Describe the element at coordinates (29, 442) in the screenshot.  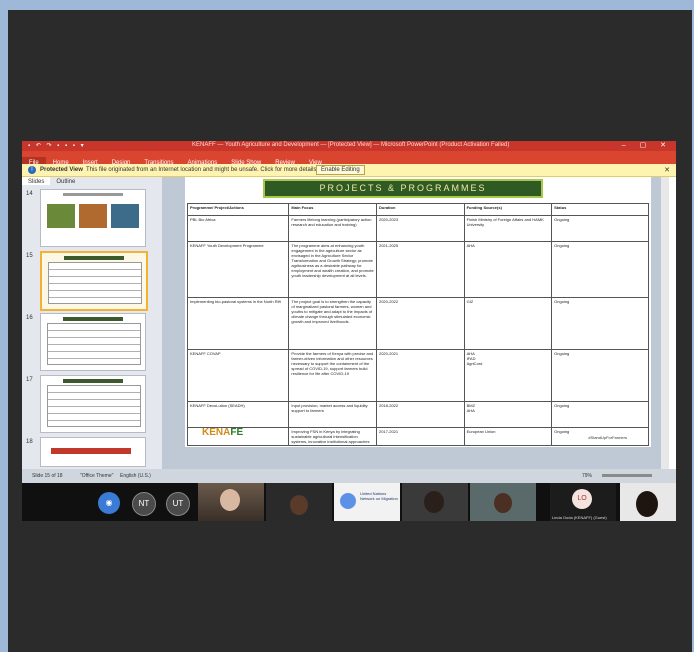
I see `thumbnail-number: 18` at that location.